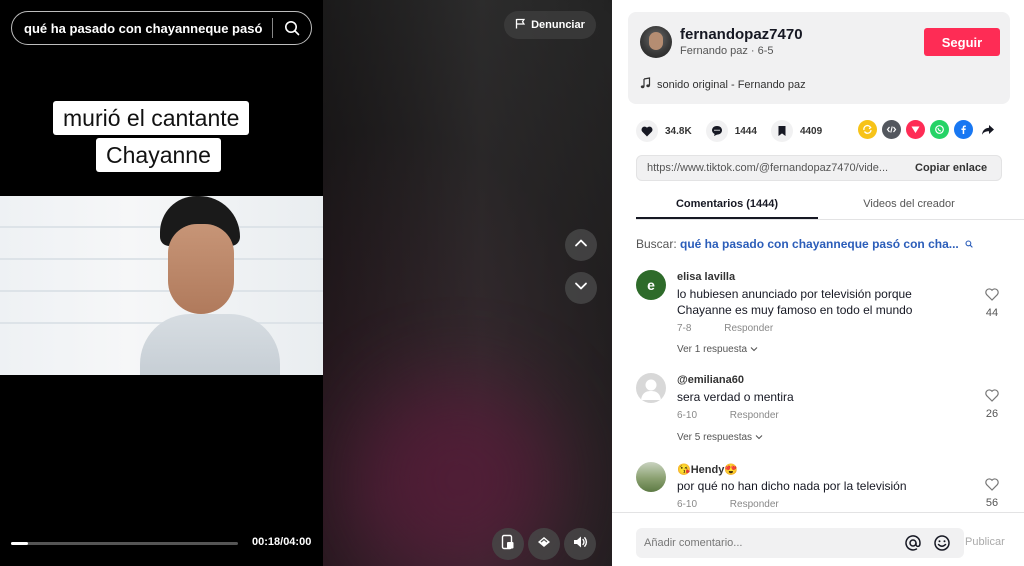  I want to click on sound-row: sonido original - Fernando paz, so click(723, 84).